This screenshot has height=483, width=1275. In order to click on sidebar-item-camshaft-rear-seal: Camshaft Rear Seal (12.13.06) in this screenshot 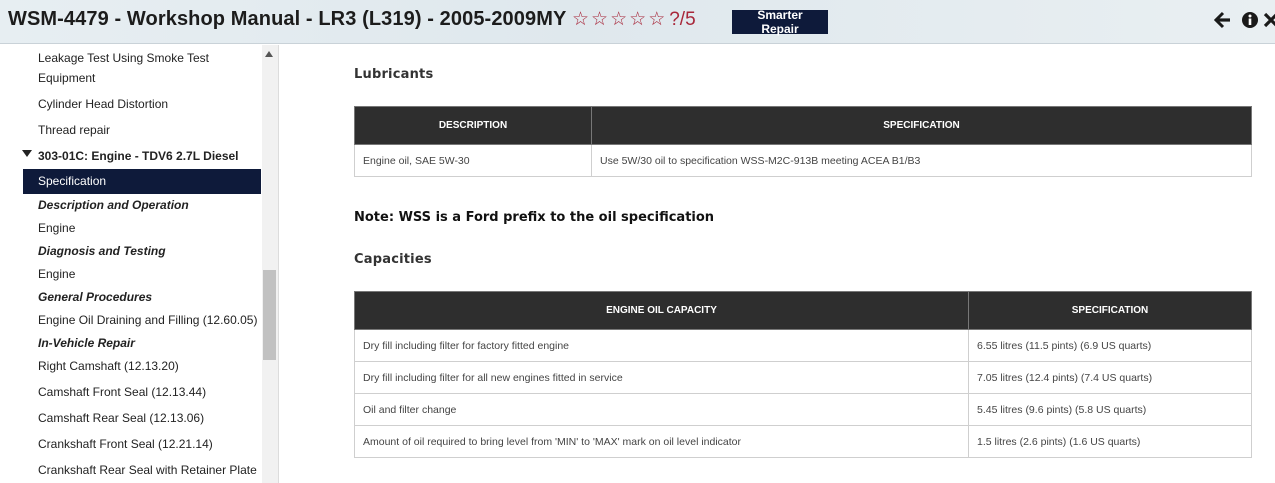, I will do `click(150, 418)`.